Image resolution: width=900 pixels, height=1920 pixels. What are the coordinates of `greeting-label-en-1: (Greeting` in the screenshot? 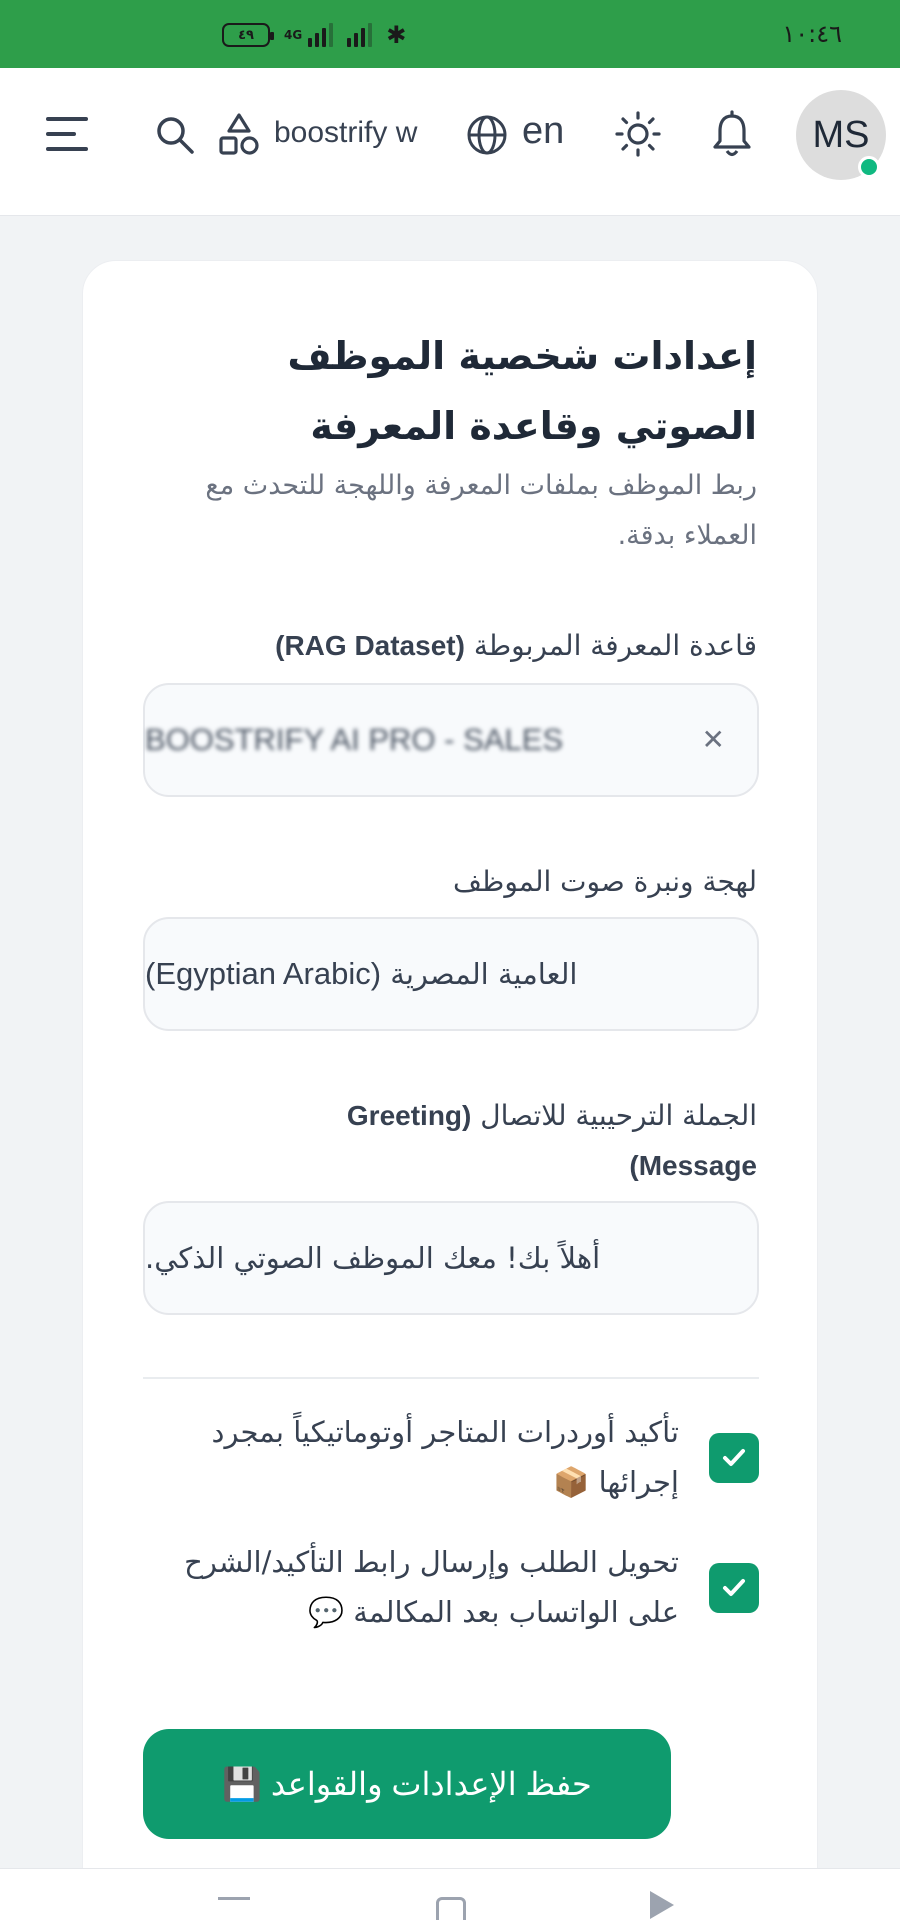 It's located at (409, 1115).